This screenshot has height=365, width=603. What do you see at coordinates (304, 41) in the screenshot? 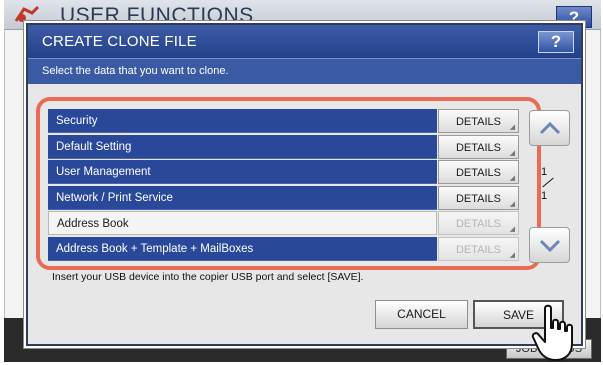
I see `dialog-titlebar: CREATE CLONE FILE ?` at bounding box center [304, 41].